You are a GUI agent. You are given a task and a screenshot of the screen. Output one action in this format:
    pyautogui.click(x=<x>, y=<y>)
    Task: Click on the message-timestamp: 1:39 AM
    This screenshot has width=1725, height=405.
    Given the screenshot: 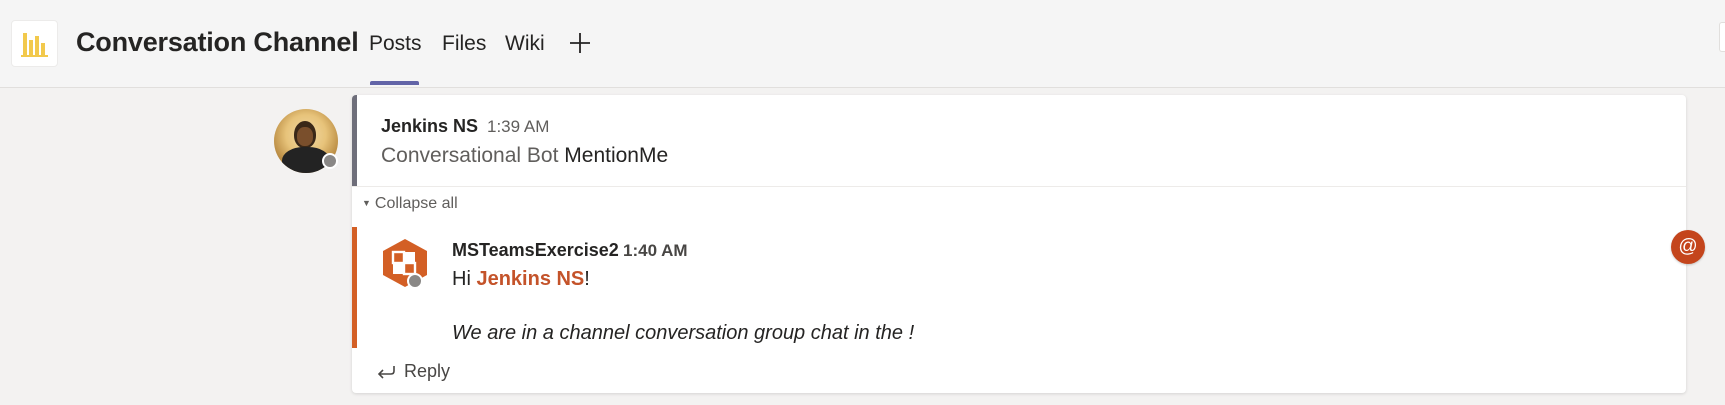 What is the action you would take?
    pyautogui.click(x=518, y=126)
    